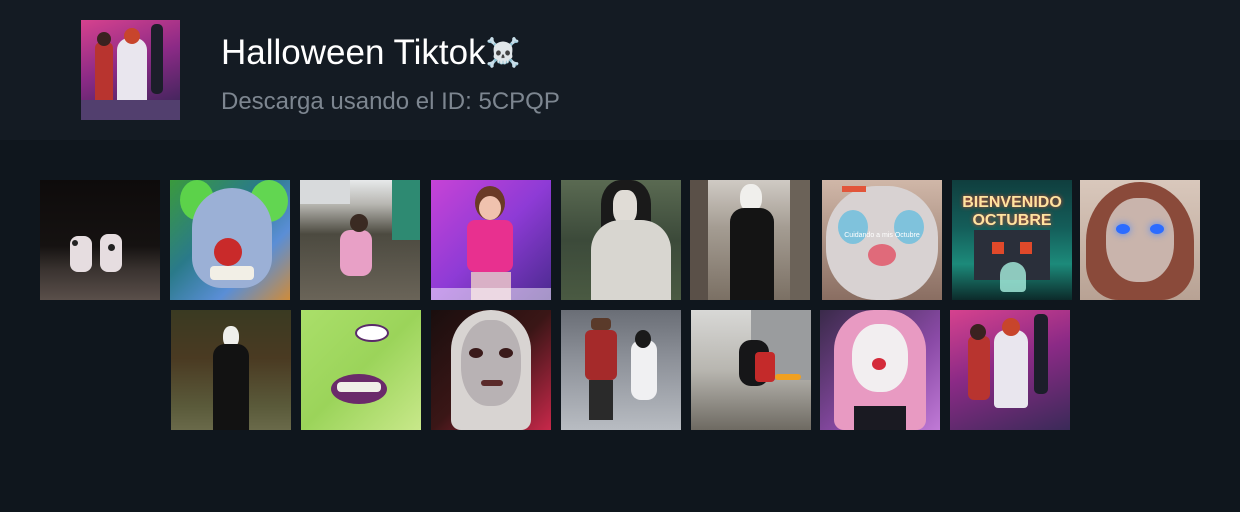 The height and width of the screenshot is (512, 1240). Describe the element at coordinates (1012, 211) in the screenshot. I see `video-caption-text: BIENVENIDO OCTUBRE` at that location.